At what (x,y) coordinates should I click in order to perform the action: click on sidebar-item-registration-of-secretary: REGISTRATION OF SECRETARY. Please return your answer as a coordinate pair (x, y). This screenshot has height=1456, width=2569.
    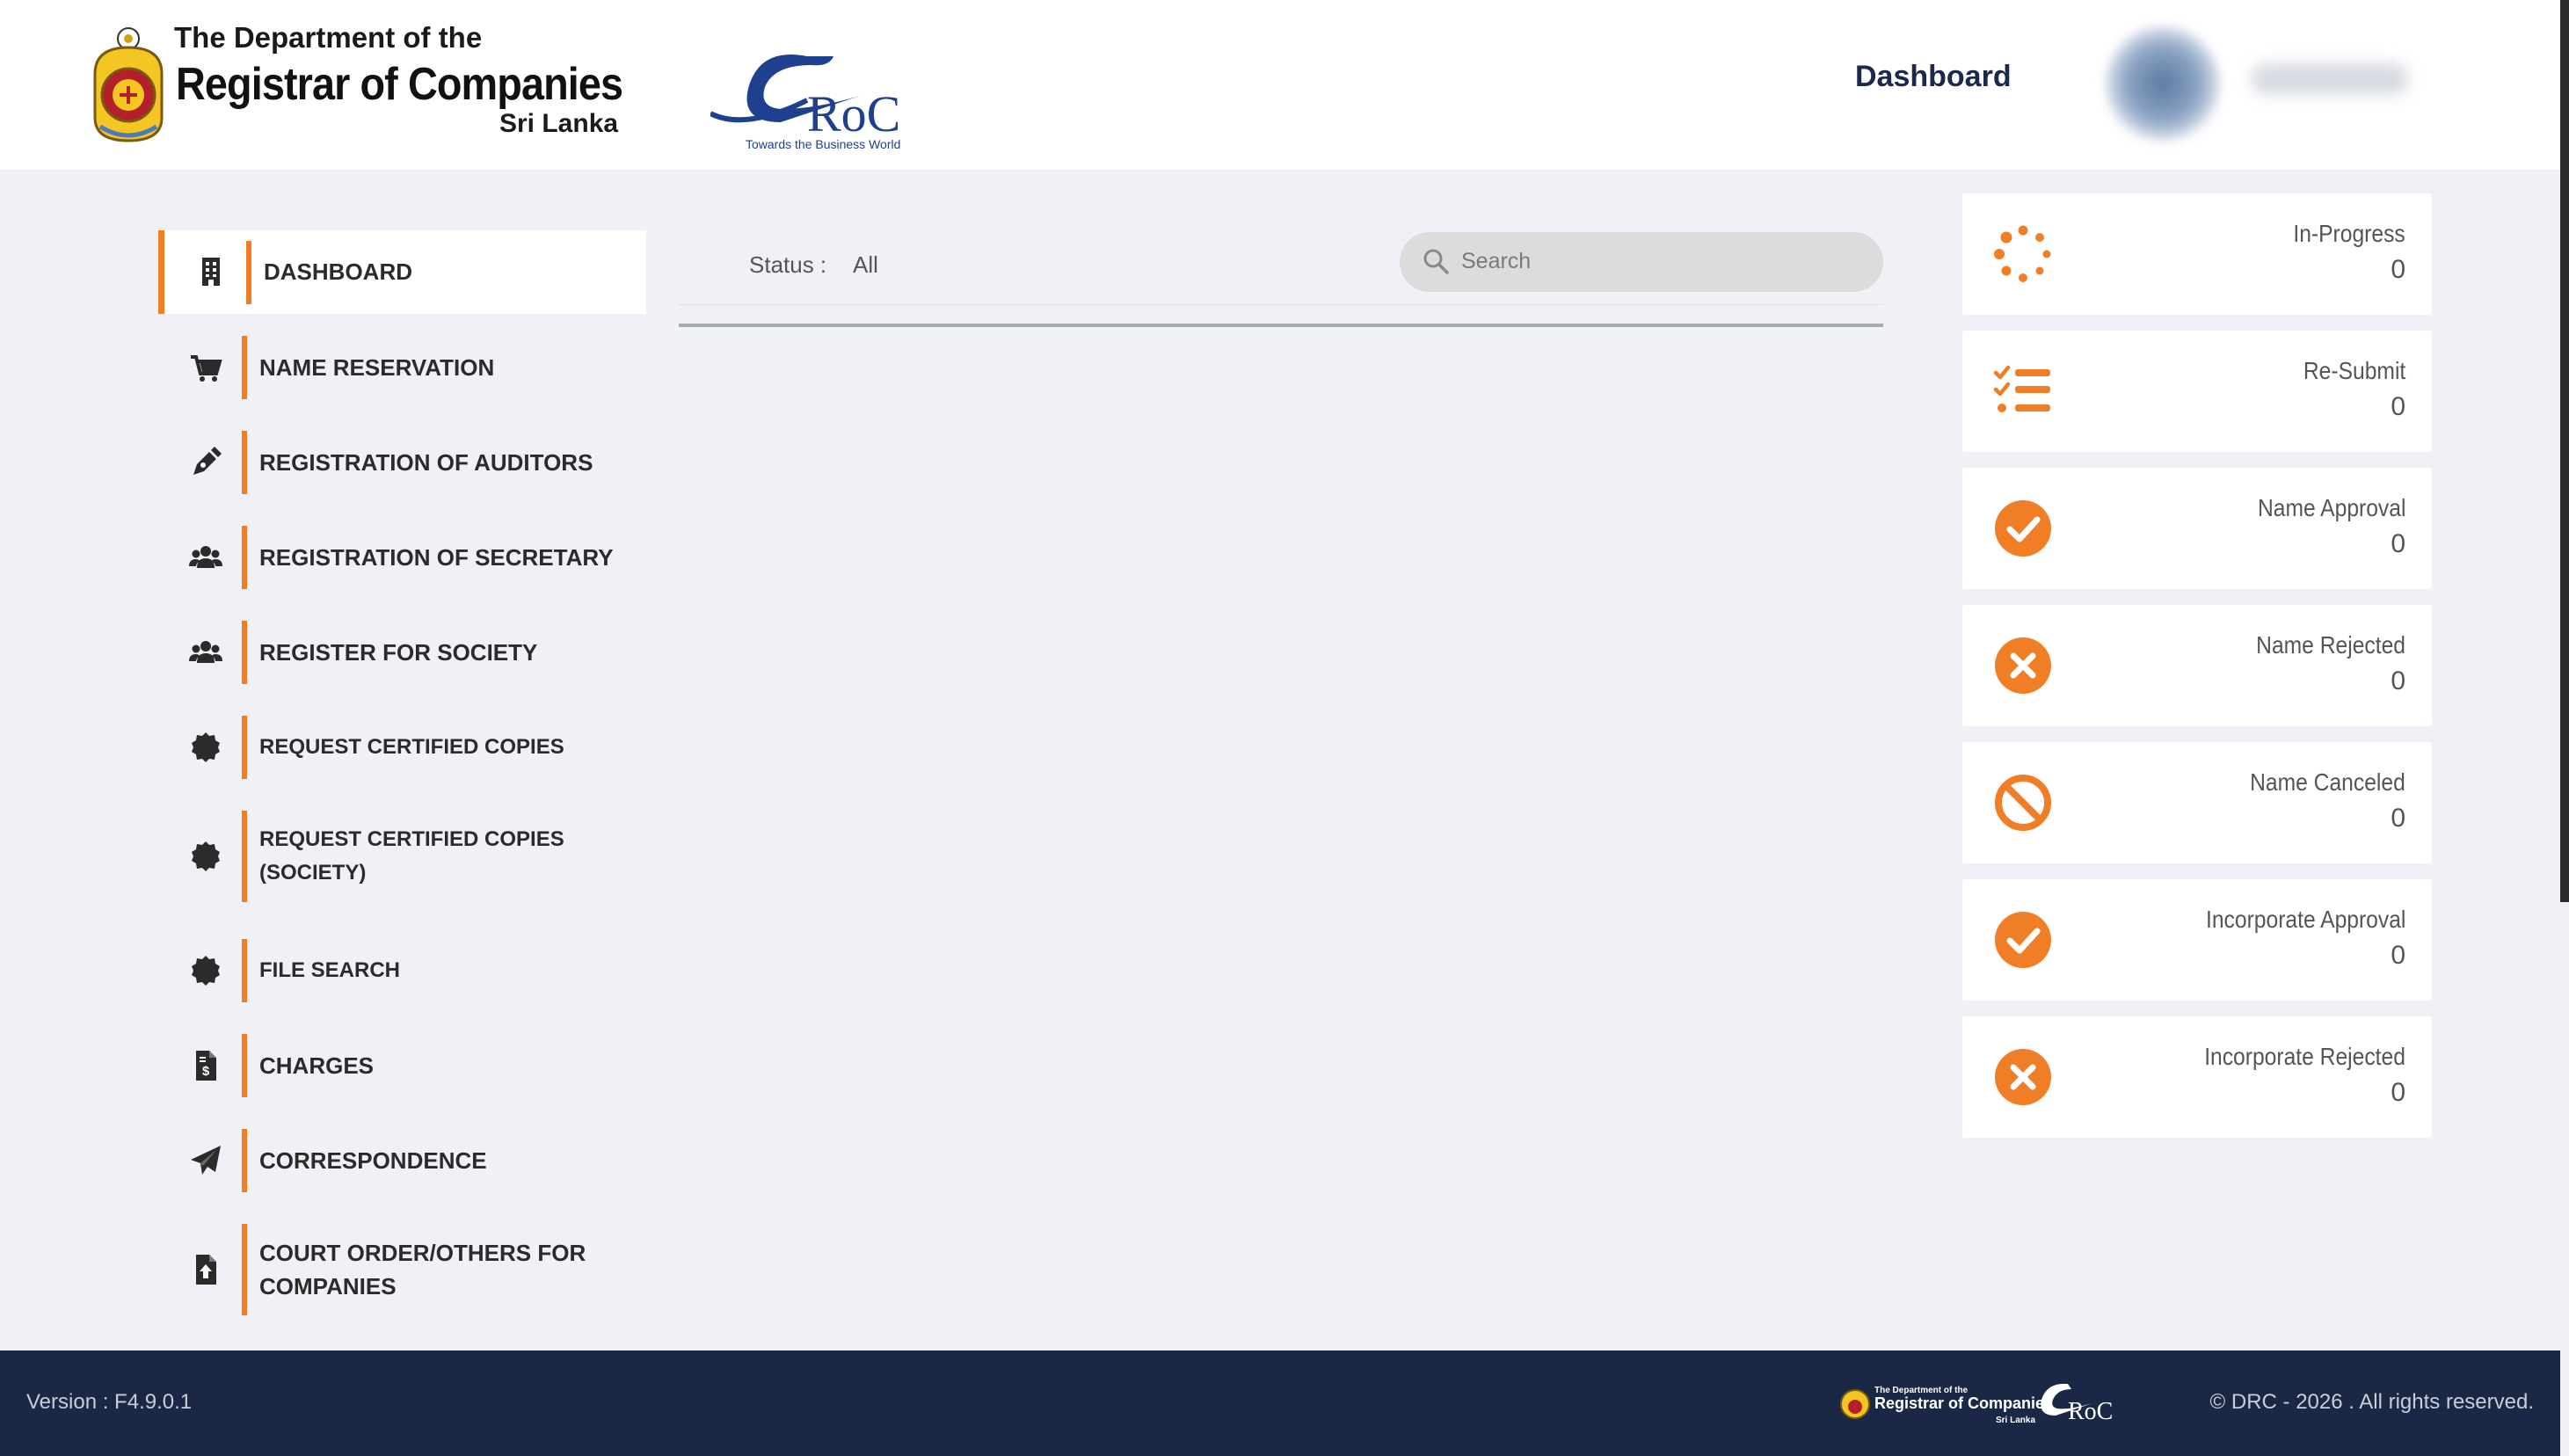
    Looking at the image, I should click on (402, 557).